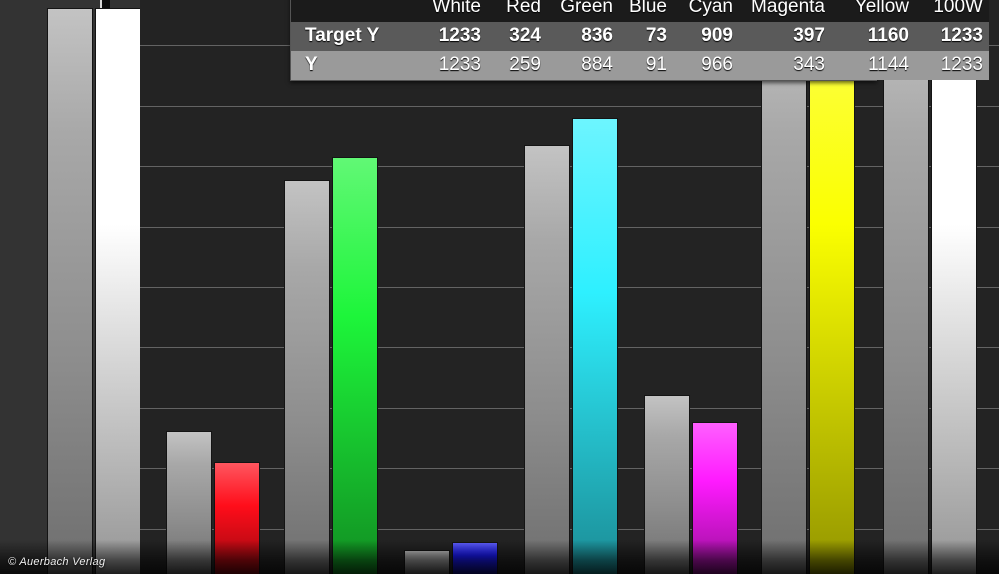  What do you see at coordinates (569, 106) in the screenshot?
I see `gridline` at bounding box center [569, 106].